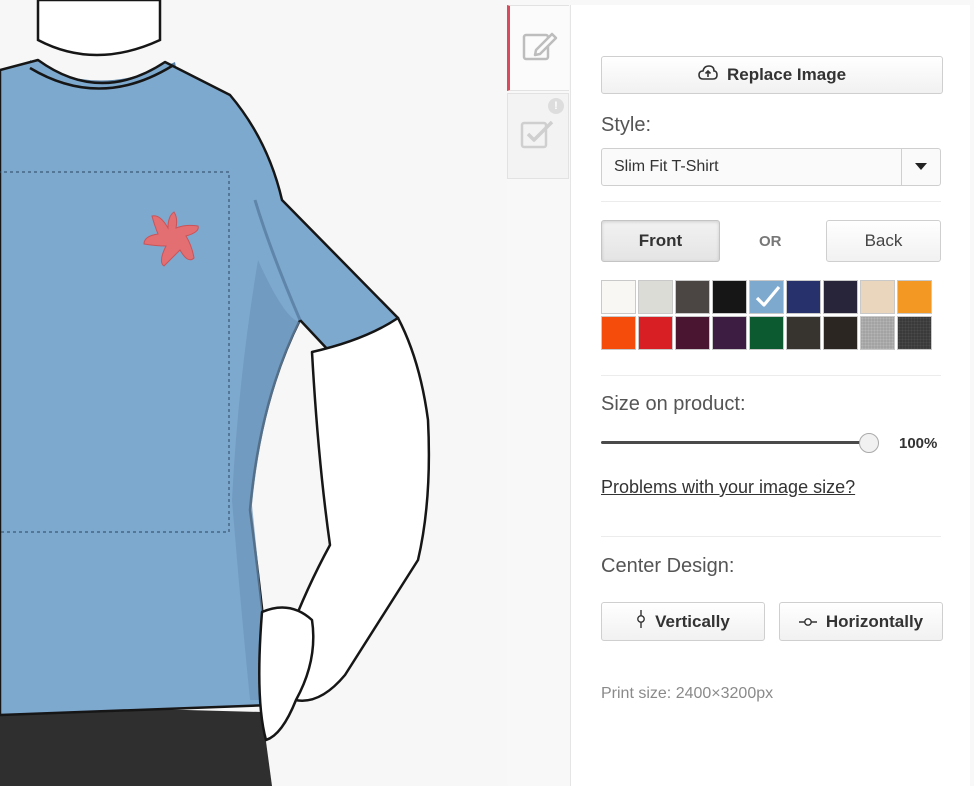 This screenshot has height=786, width=974. I want to click on hand, so click(286, 674).